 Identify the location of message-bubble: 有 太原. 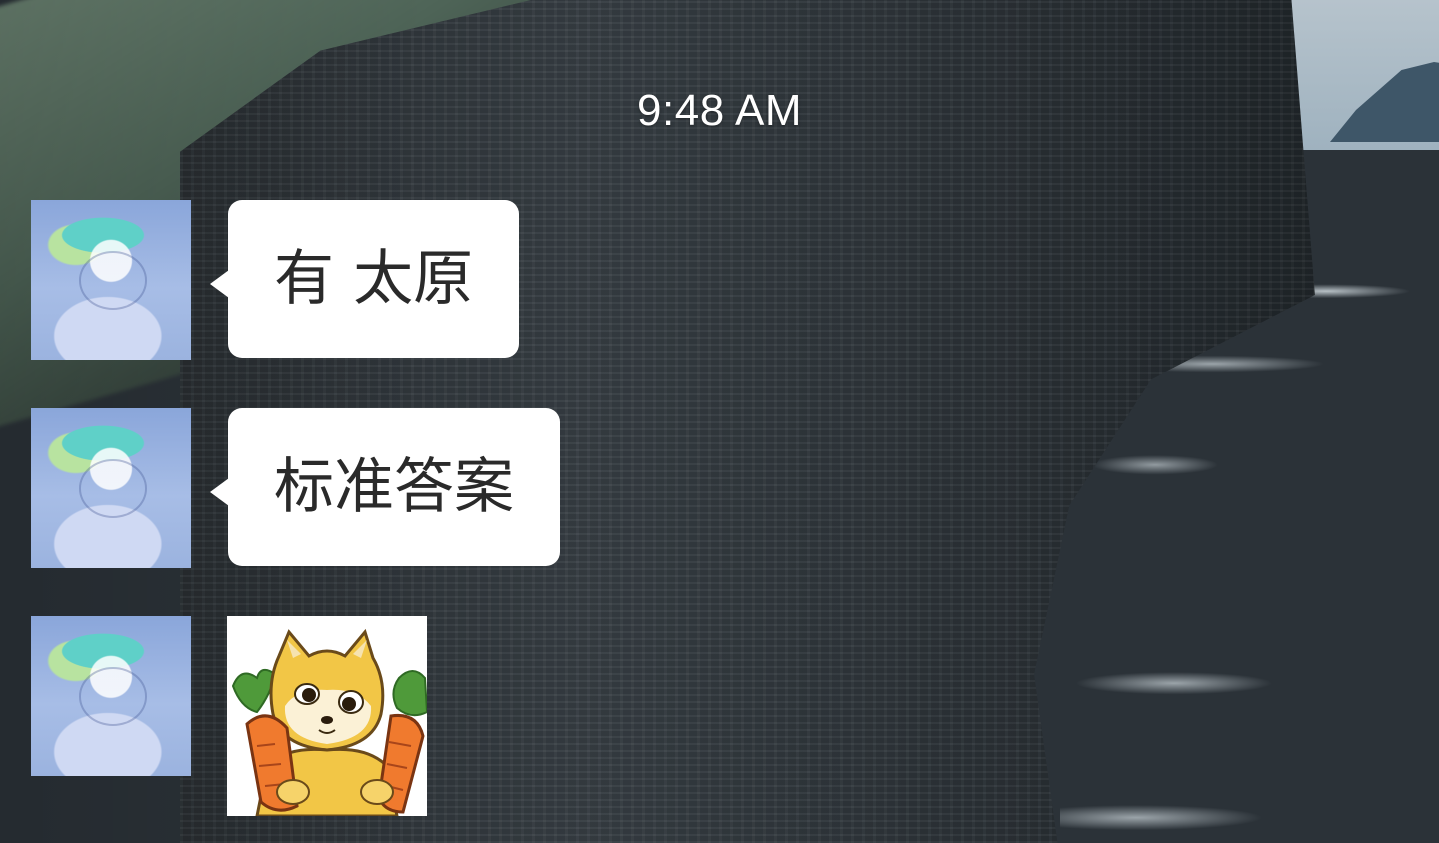
(365, 279).